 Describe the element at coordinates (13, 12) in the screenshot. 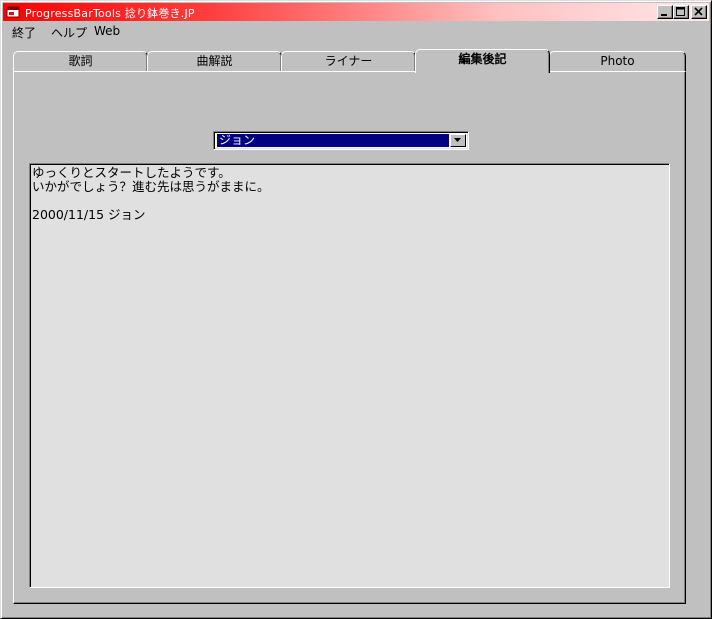

I see `app-icon` at that location.